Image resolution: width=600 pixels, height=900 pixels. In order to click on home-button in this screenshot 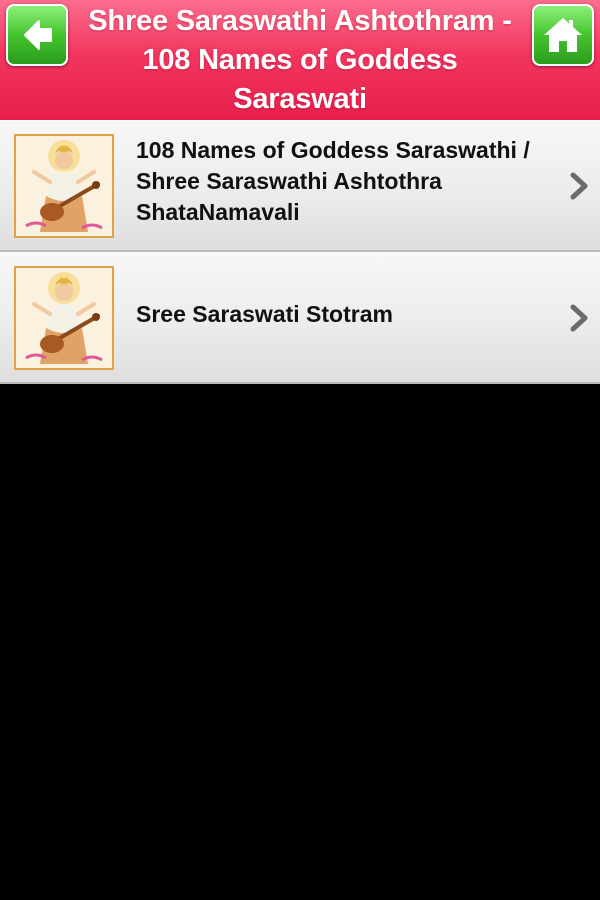, I will do `click(563, 35)`.